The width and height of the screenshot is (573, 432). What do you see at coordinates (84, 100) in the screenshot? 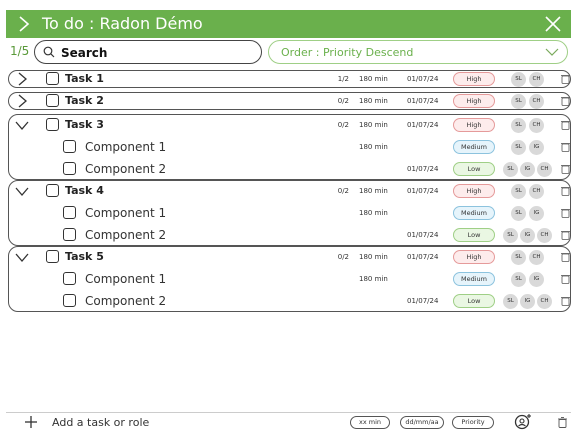
I see `task-name: Task 2` at bounding box center [84, 100].